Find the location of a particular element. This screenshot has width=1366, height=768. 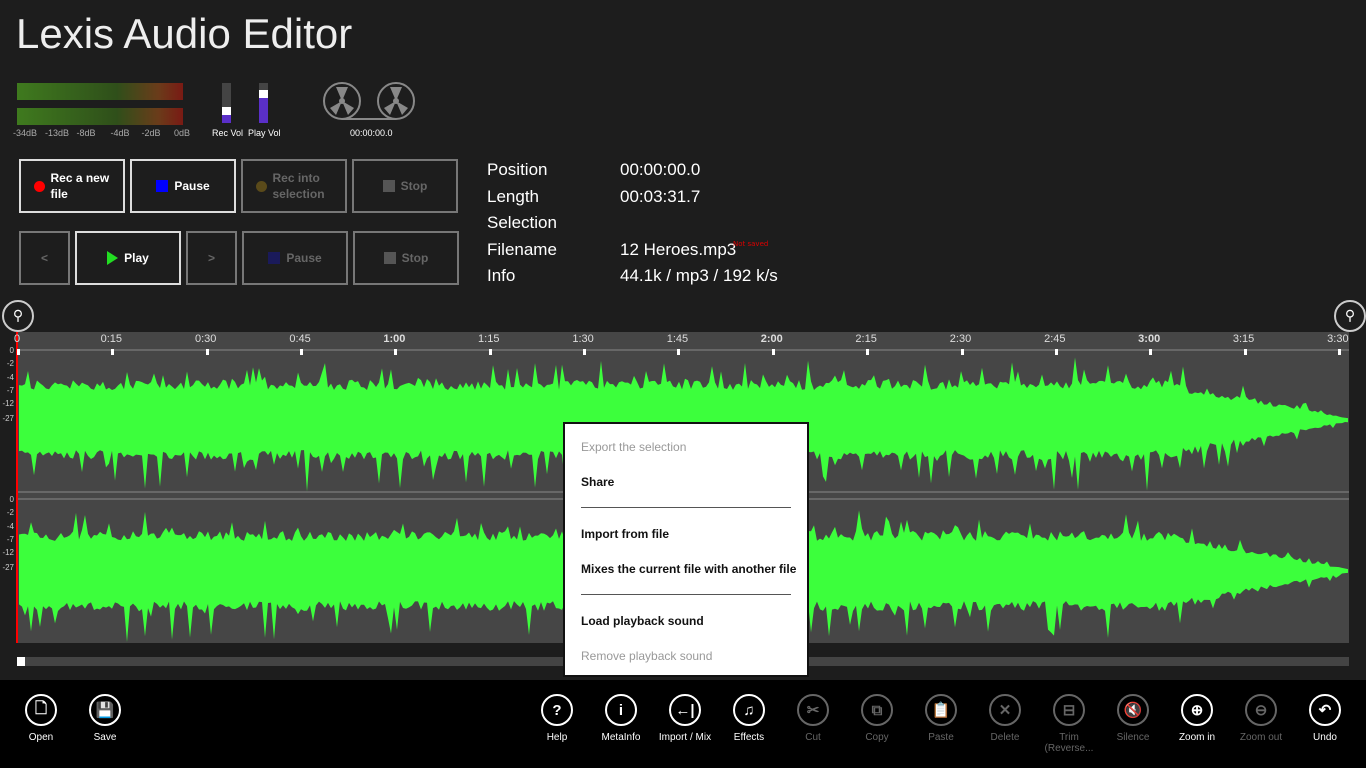

silence-button: 🔇 Silence is located at coordinates (1133, 718).